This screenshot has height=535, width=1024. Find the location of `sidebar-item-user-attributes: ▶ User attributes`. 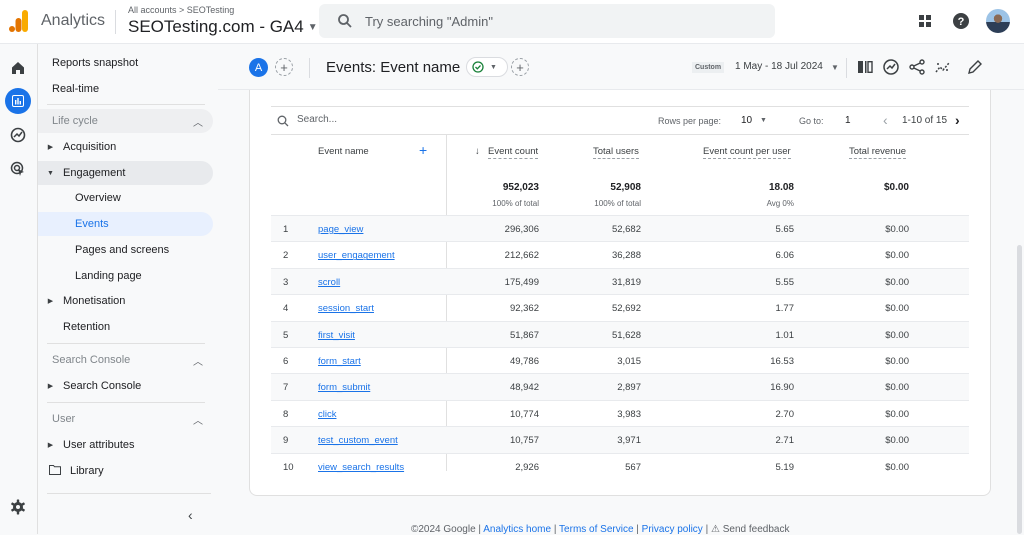

sidebar-item-user-attributes: ▶ User attributes is located at coordinates (125, 445).